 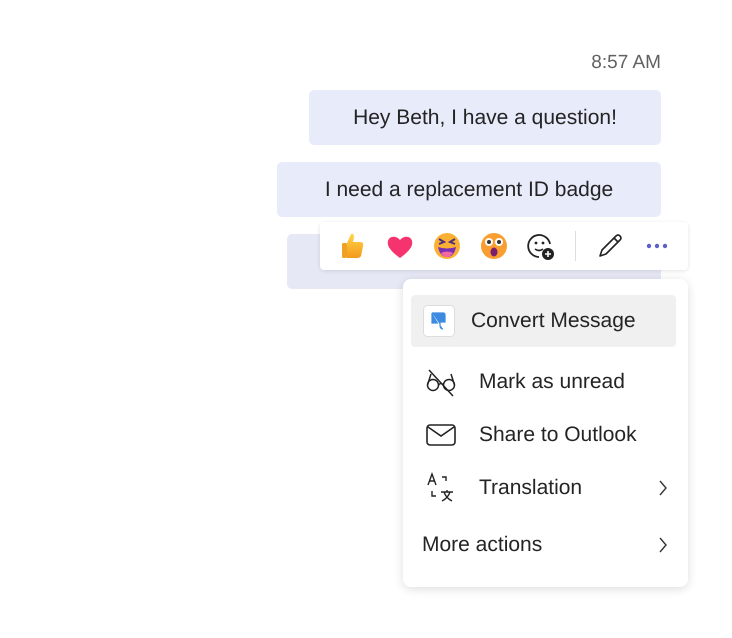 I want to click on menu-item: Mark as unread, so click(x=543, y=381).